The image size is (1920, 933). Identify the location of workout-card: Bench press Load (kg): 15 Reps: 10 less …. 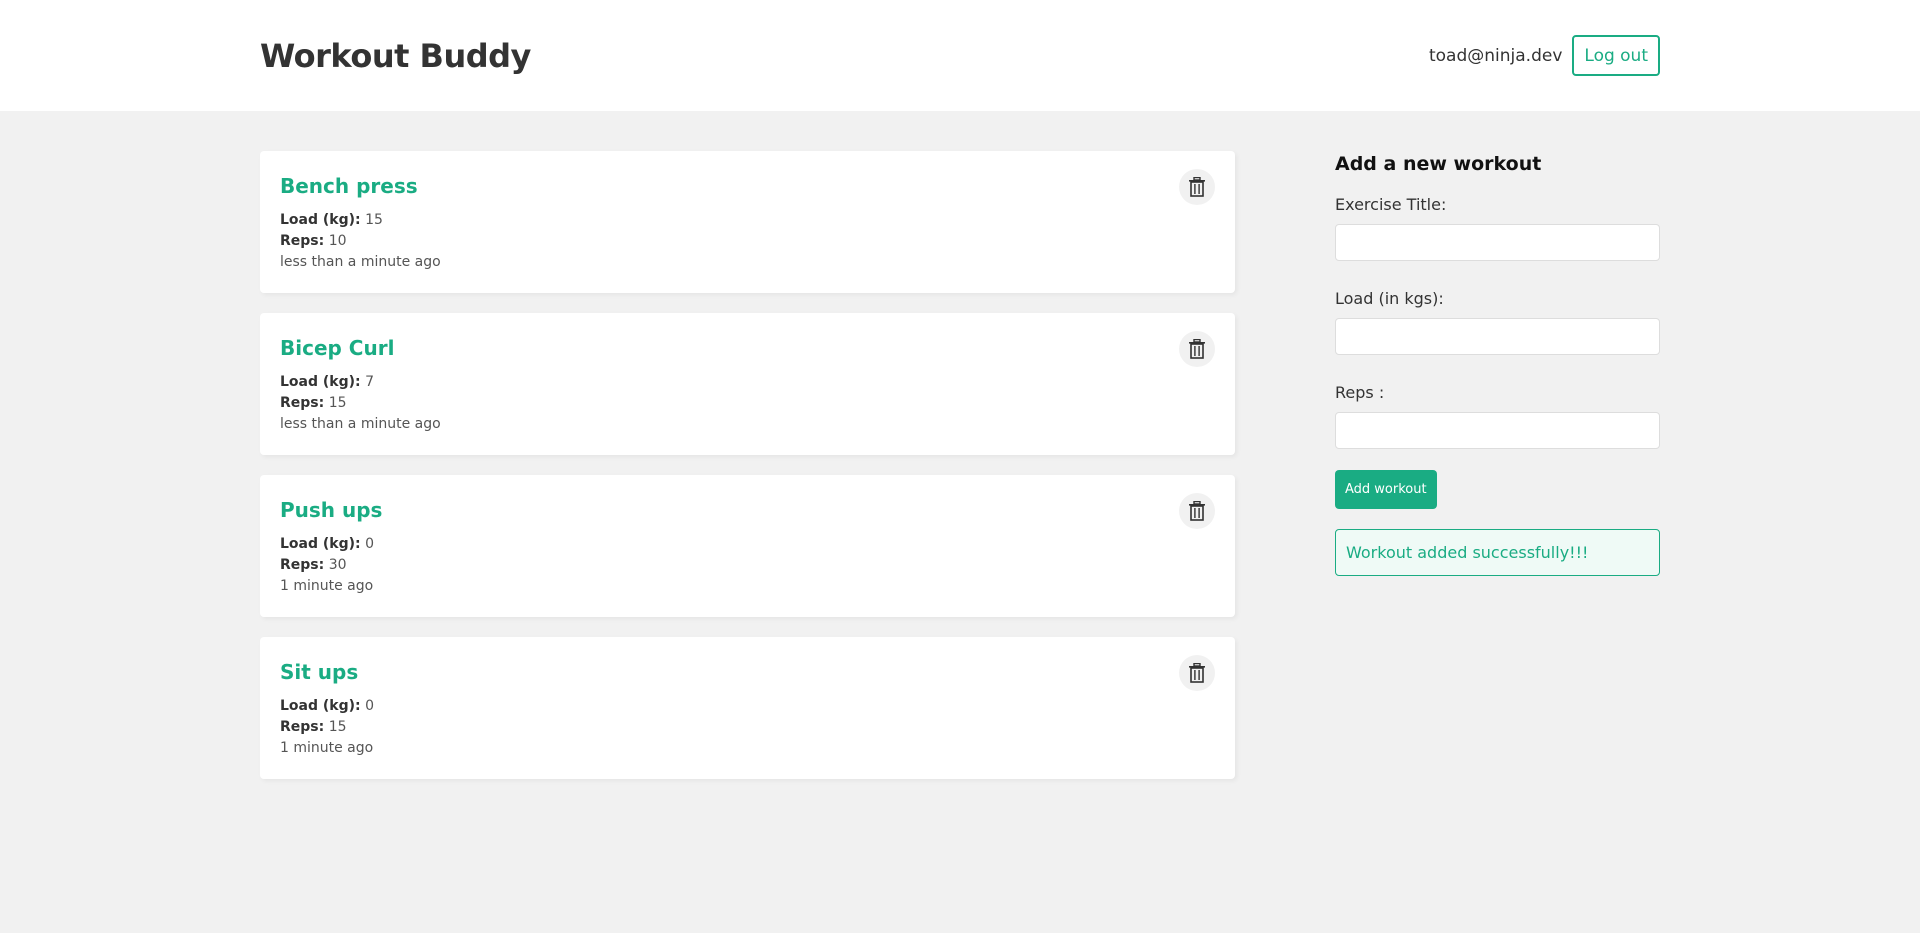
(747, 222).